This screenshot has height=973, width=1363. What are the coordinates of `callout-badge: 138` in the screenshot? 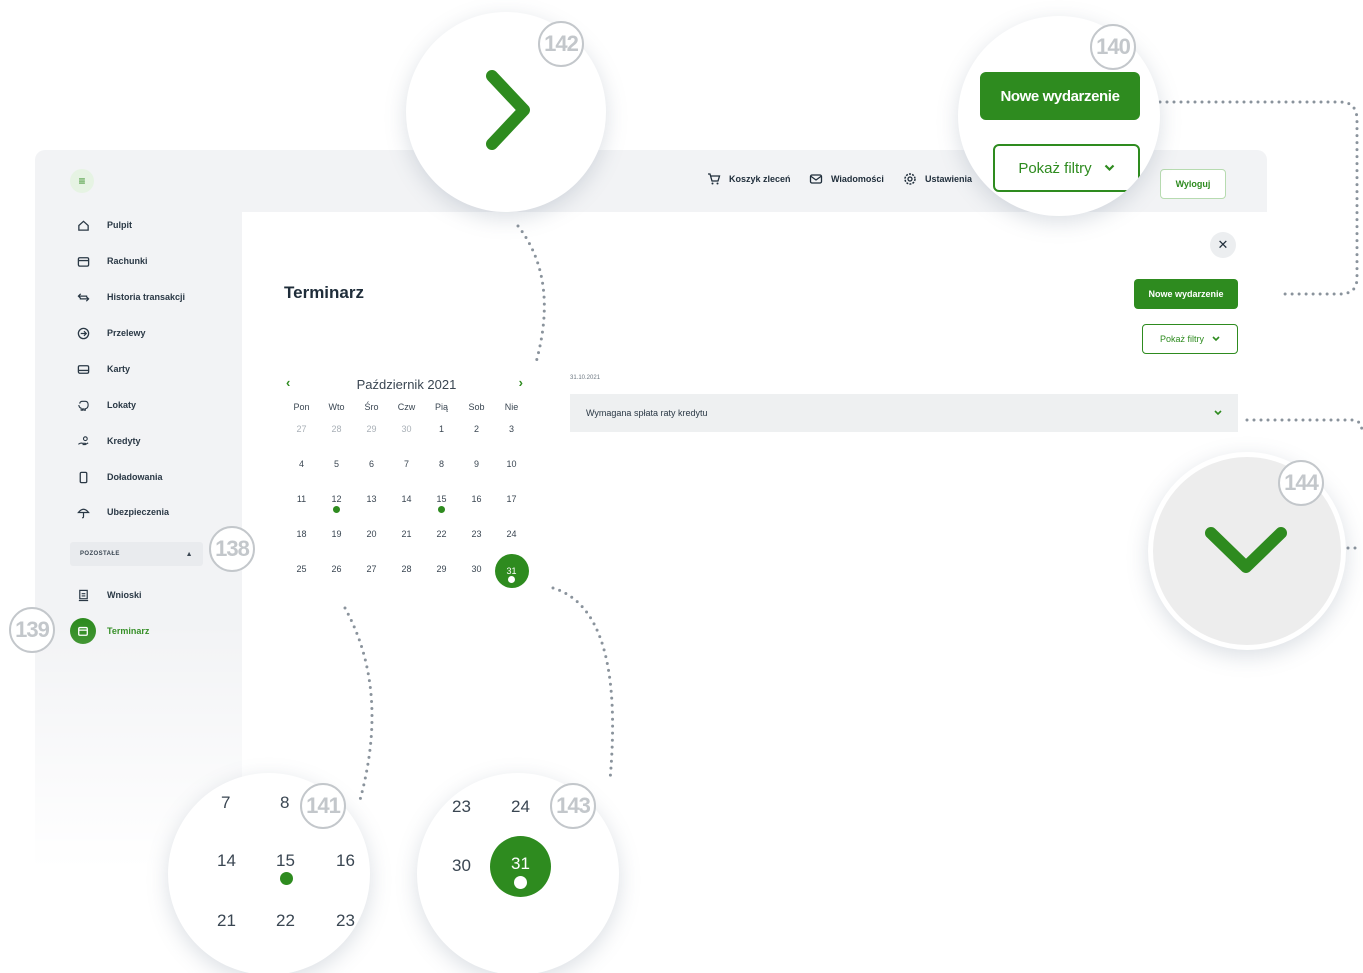 It's located at (232, 549).